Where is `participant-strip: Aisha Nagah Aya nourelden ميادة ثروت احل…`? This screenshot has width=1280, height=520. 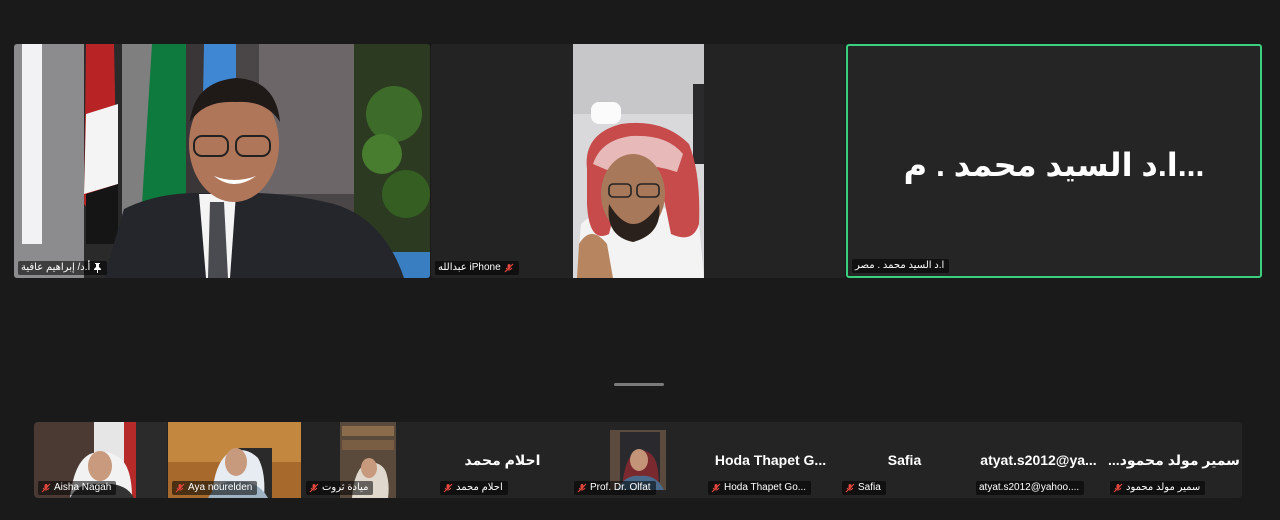
participant-strip: Aisha Nagah Aya nourelden ميادة ثروت احل… is located at coordinates (638, 460).